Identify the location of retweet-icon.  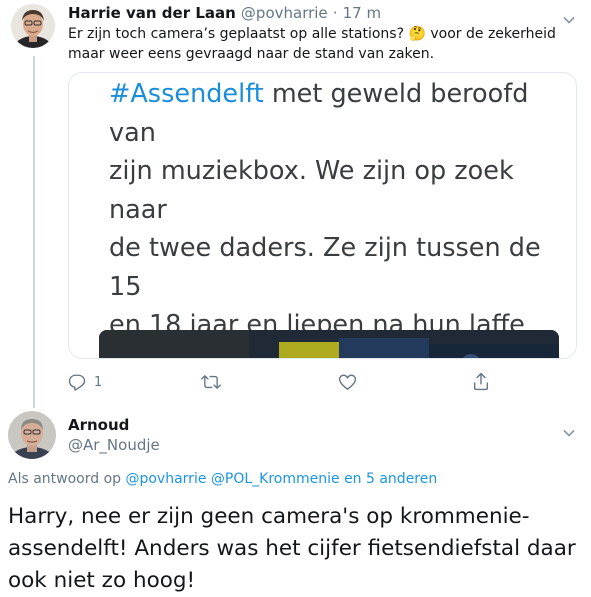
(211, 382).